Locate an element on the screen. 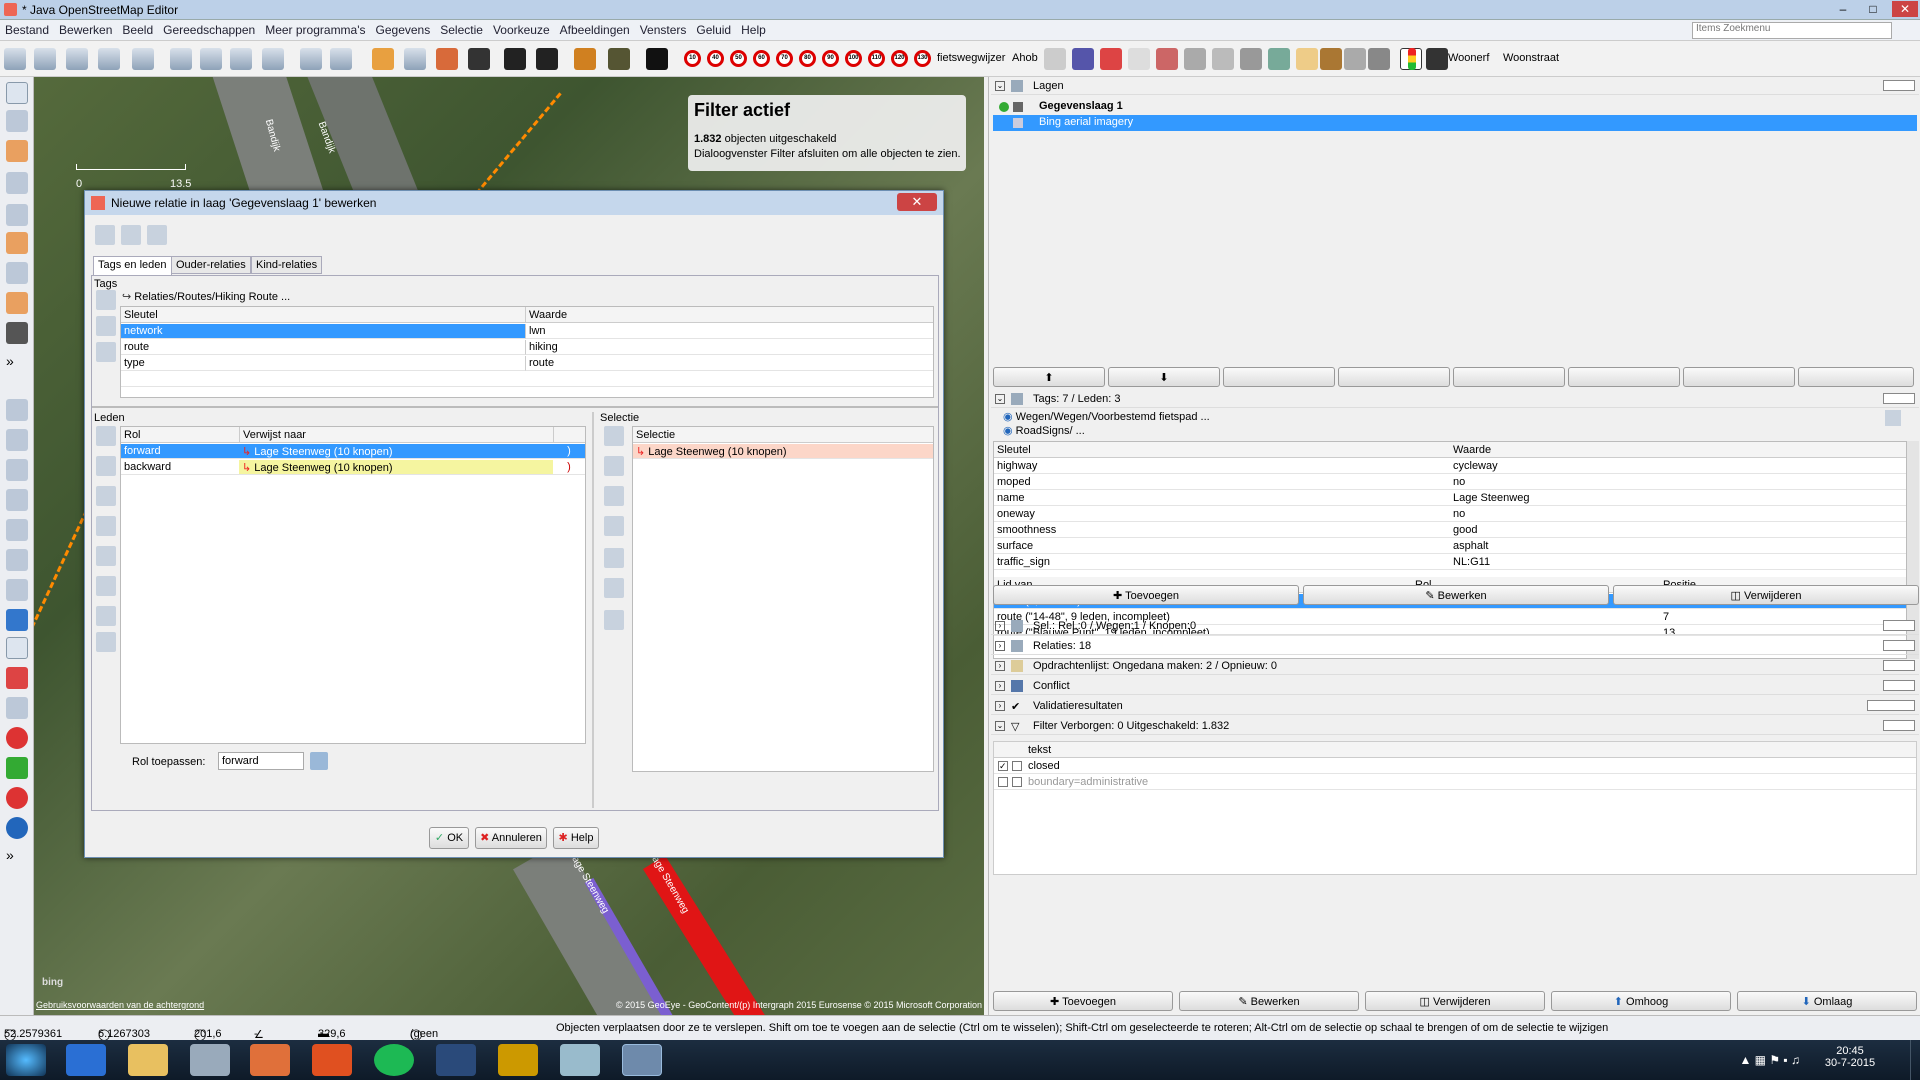  refresh-icon is located at coordinates (273, 59).